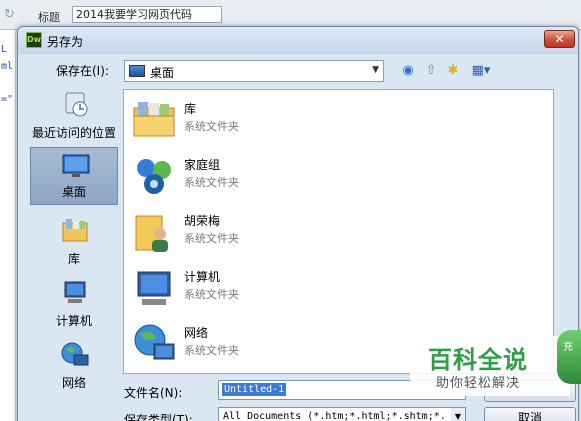 This screenshot has height=421, width=581. Describe the element at coordinates (280, 233) in the screenshot. I see `list-item: 胡荣梅 系统文件夹` at that location.